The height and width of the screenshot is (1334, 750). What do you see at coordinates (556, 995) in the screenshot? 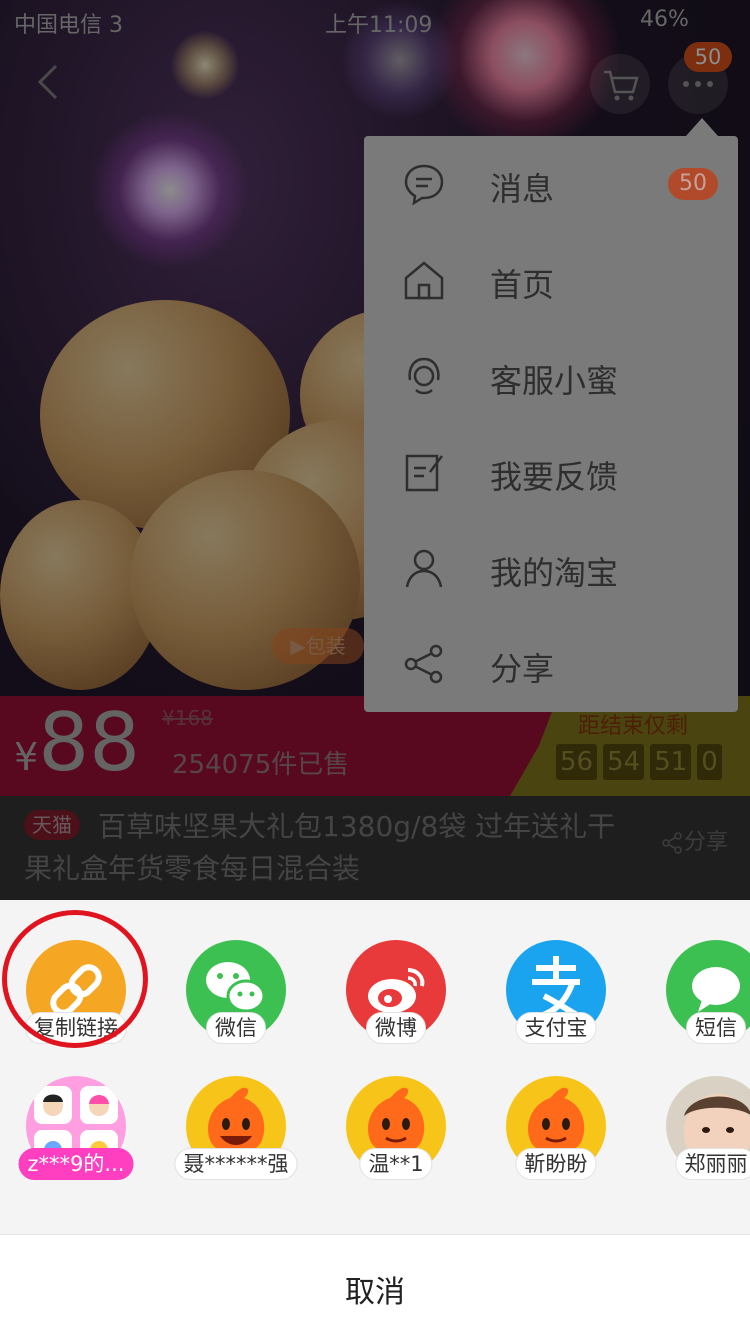
I see `share-alipay: 支付宝` at bounding box center [556, 995].